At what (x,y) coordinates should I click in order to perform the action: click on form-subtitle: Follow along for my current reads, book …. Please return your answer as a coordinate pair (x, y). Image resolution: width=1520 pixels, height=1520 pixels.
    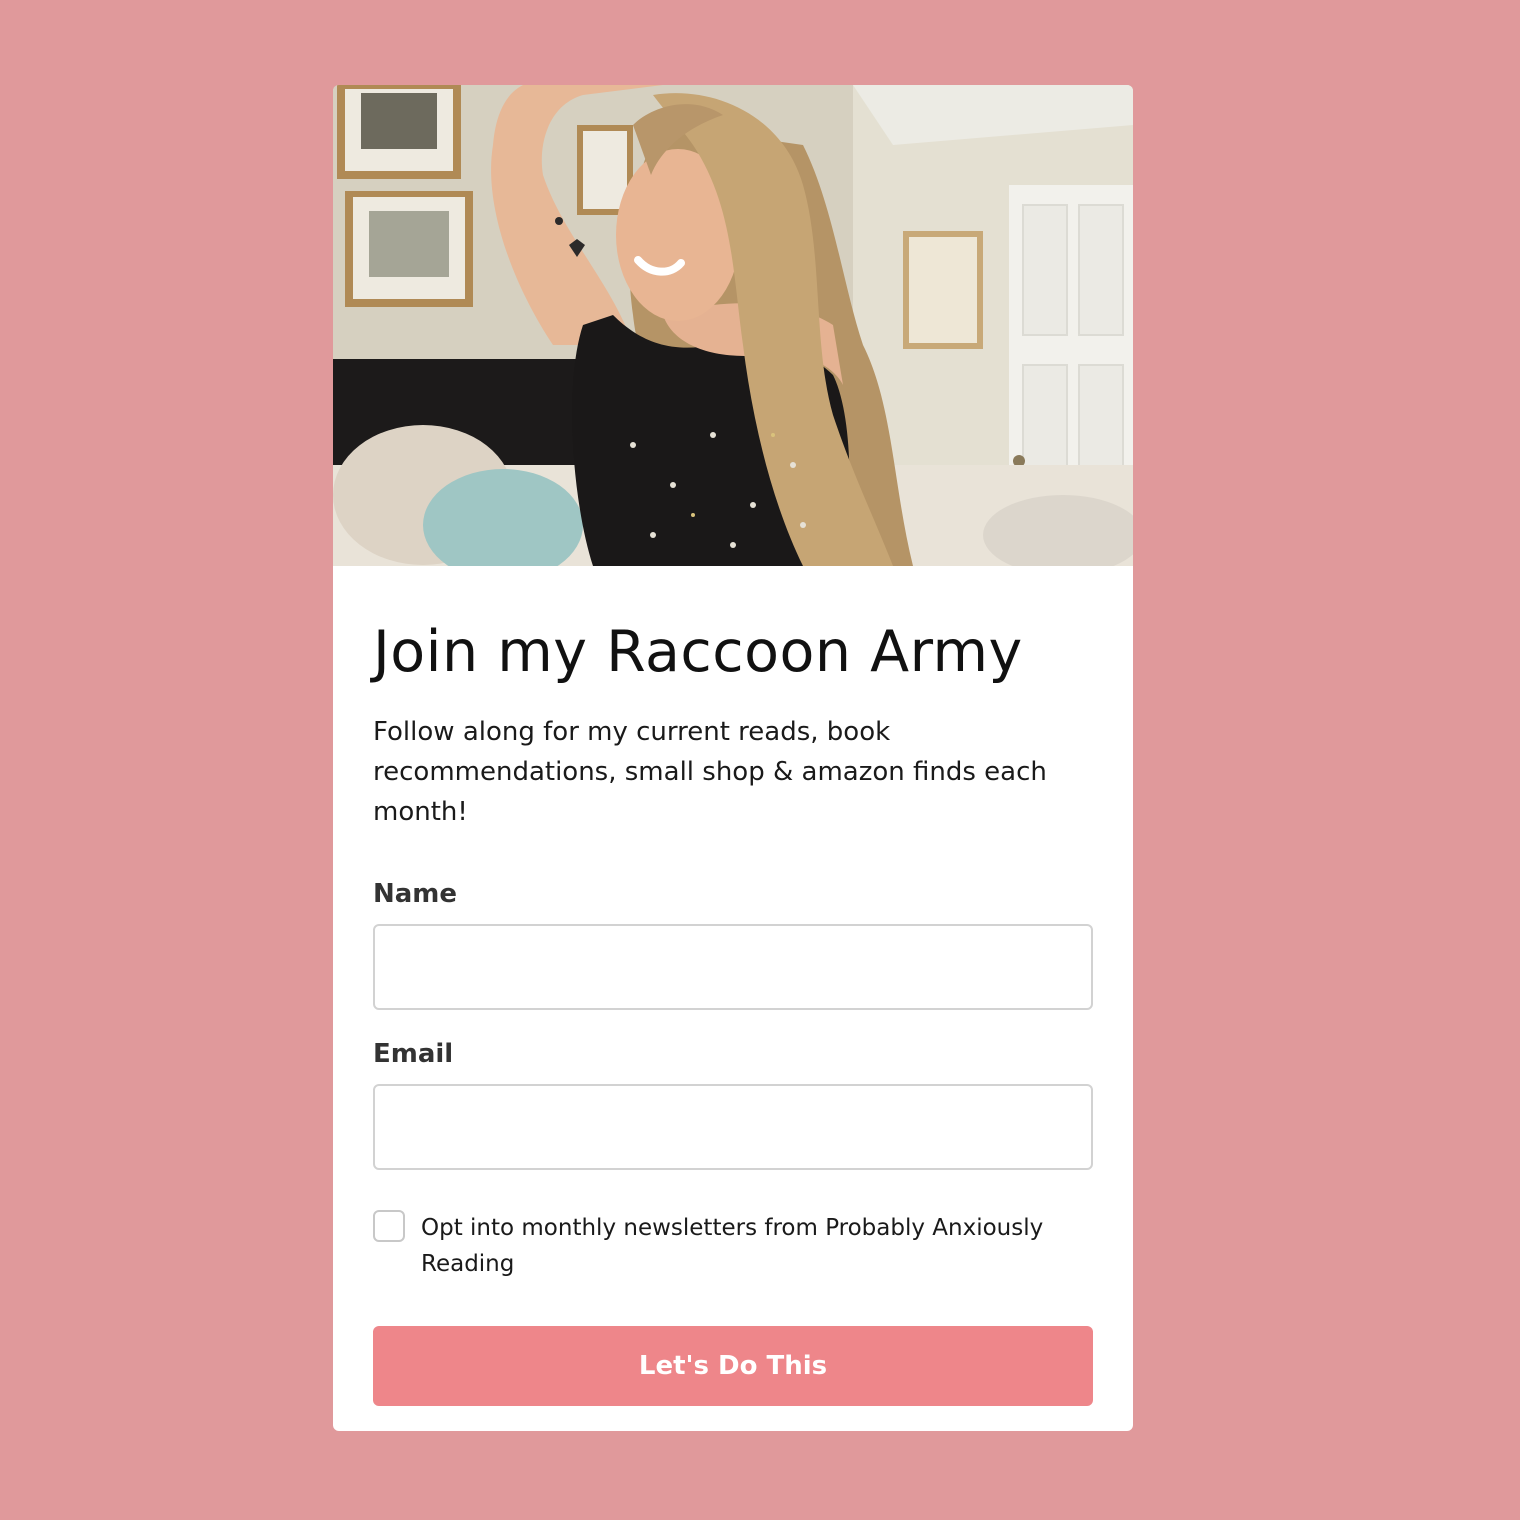
    Looking at the image, I should click on (710, 772).